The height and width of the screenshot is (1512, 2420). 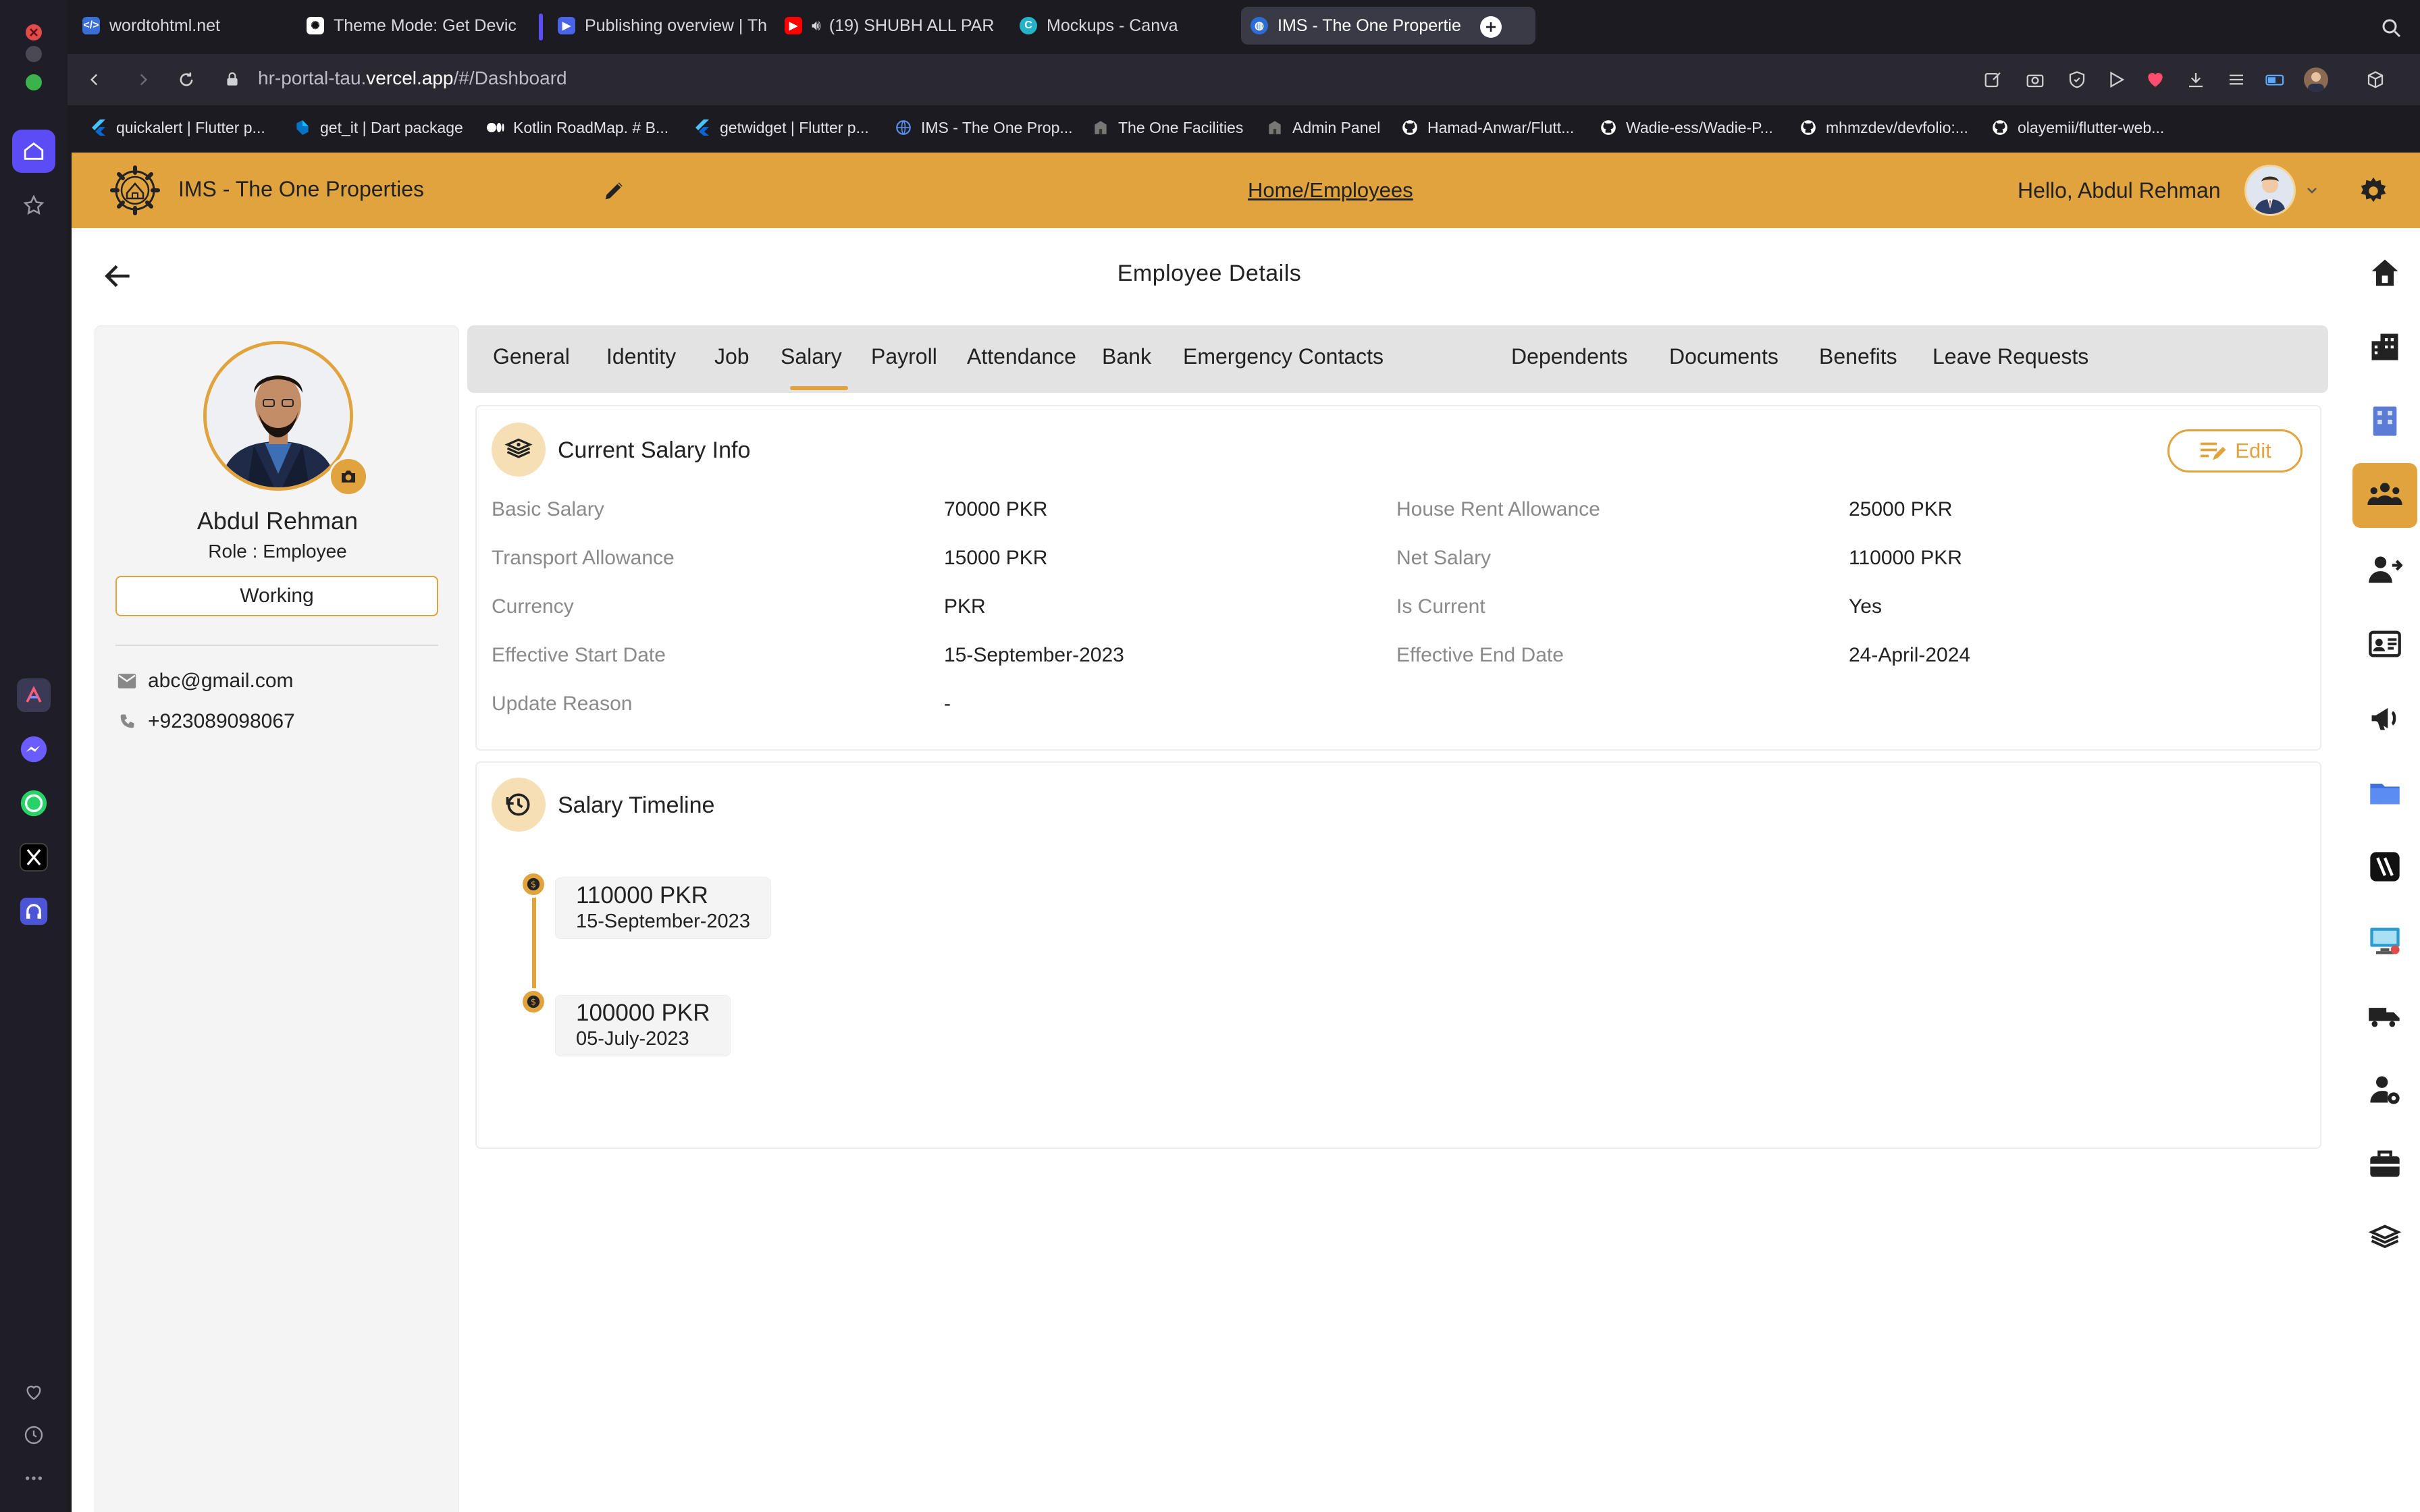 I want to click on rail-announcements, so click(x=2384, y=718).